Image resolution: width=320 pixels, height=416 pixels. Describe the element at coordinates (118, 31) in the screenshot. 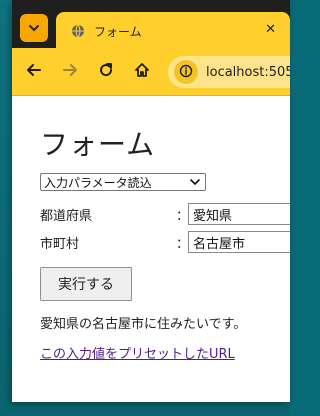

I see `tab-title: フォーム` at that location.